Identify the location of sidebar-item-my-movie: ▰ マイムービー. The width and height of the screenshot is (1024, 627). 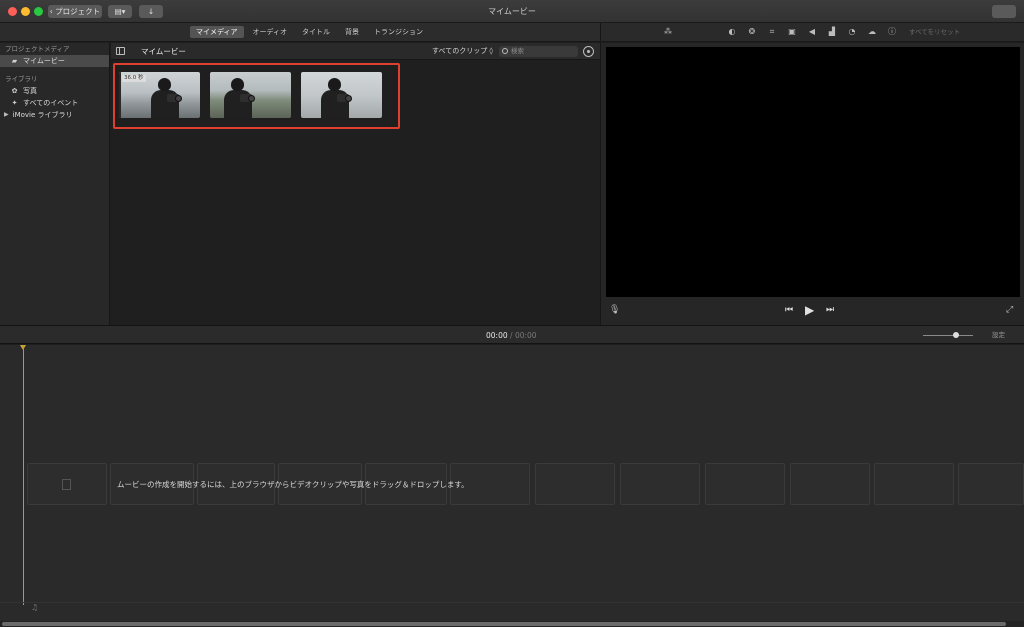
(54, 61).